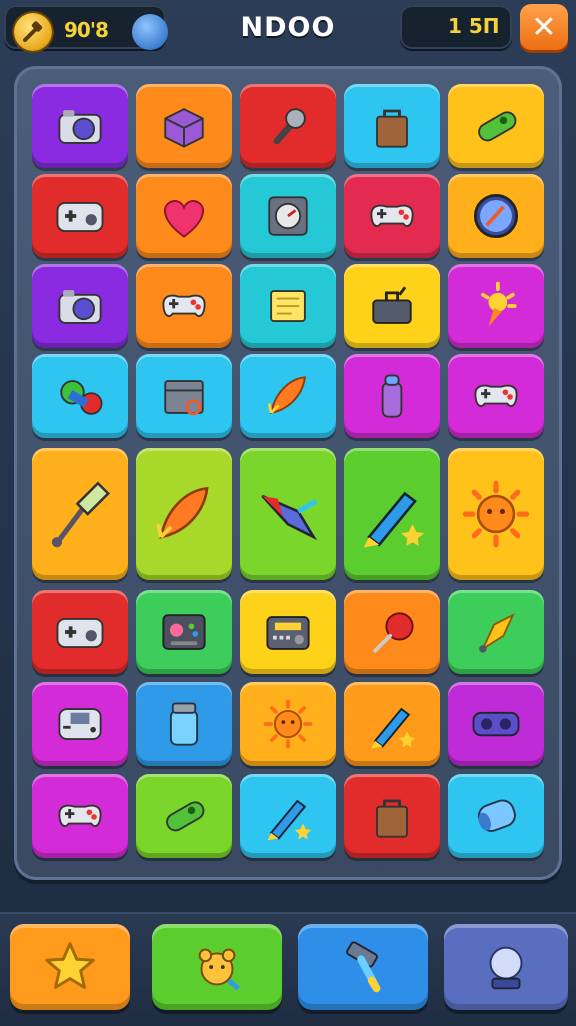 This screenshot has width=576, height=1026. I want to click on star-icon, so click(70, 967).